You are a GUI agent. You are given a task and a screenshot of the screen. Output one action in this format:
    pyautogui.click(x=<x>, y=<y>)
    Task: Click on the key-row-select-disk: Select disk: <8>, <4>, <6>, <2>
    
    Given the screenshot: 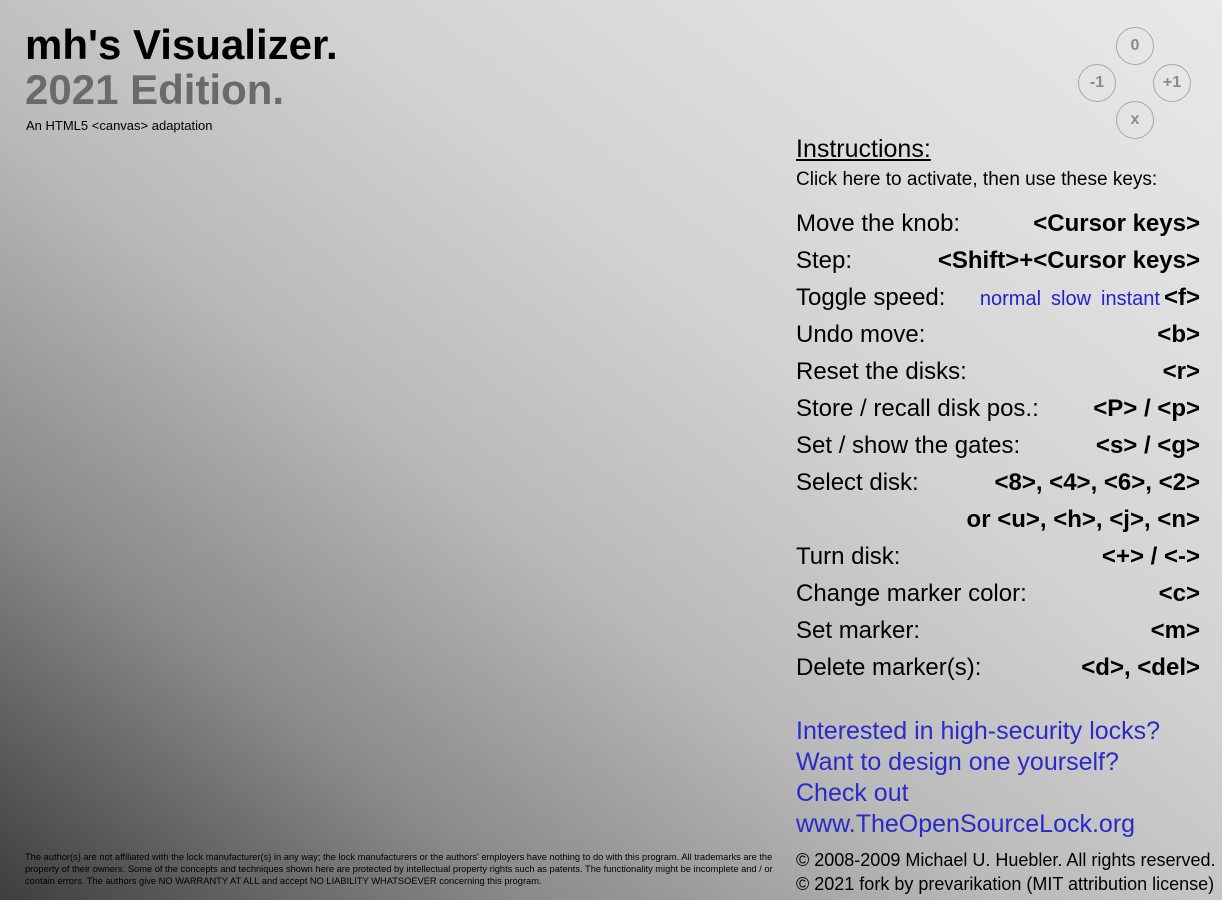 What is the action you would take?
    pyautogui.click(x=998, y=486)
    